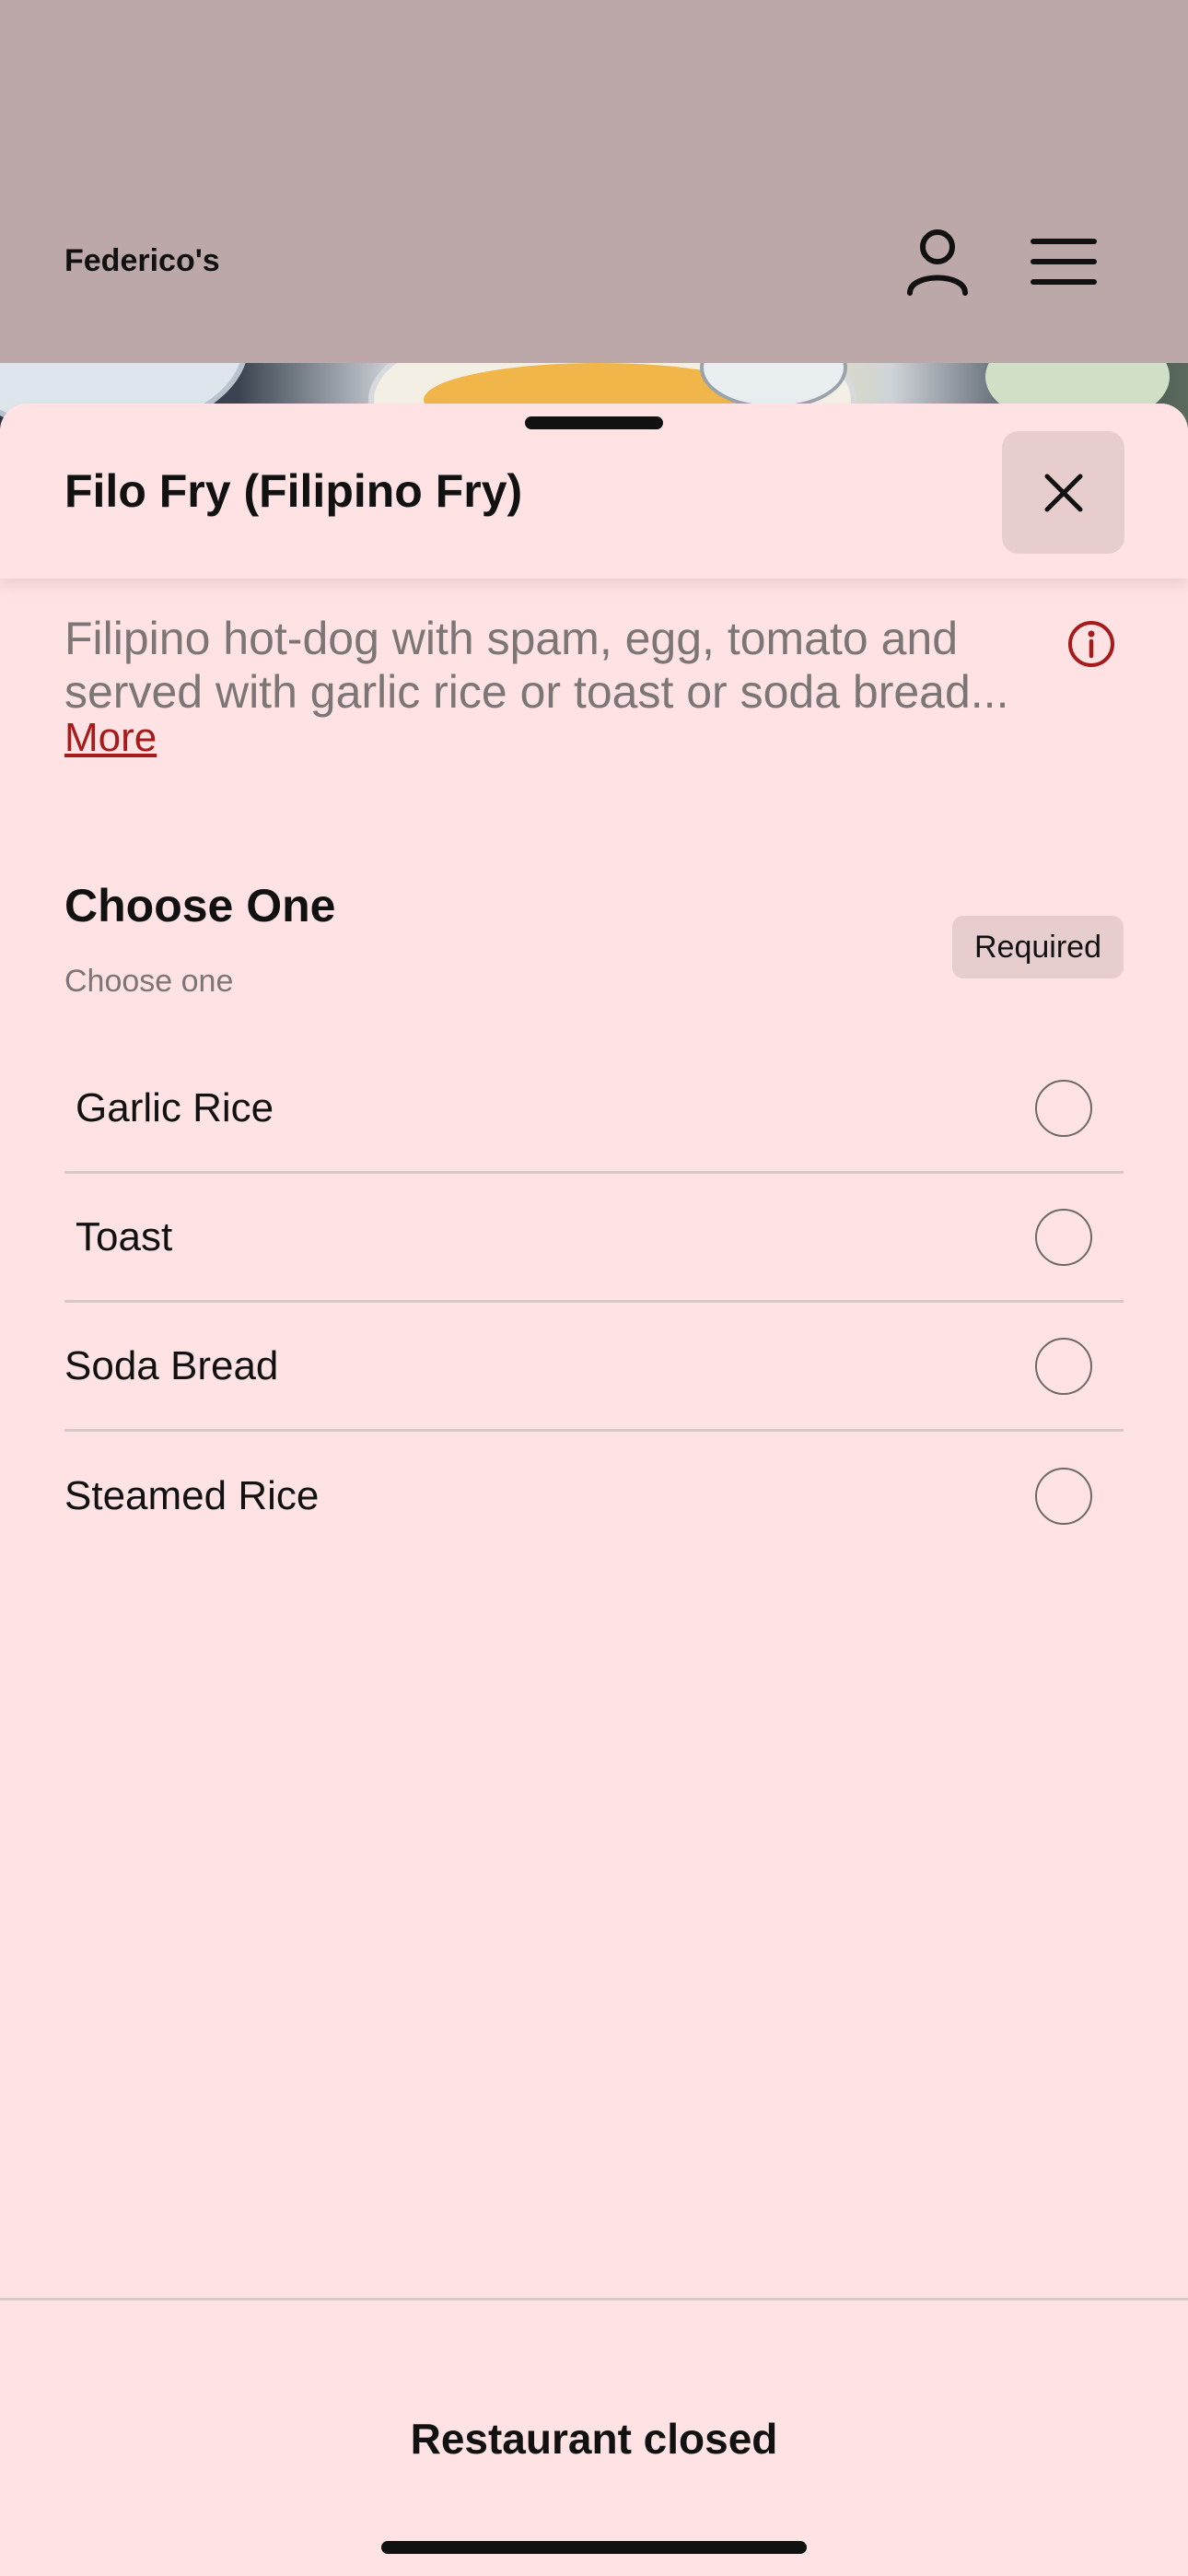 The height and width of the screenshot is (2576, 1188). I want to click on modifier-group-subtitle: Choose one, so click(149, 982).